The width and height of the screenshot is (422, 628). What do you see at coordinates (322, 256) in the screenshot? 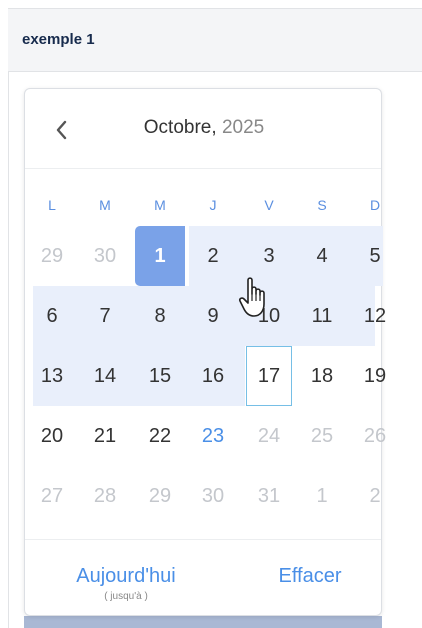
I see `day-cell: 4` at bounding box center [322, 256].